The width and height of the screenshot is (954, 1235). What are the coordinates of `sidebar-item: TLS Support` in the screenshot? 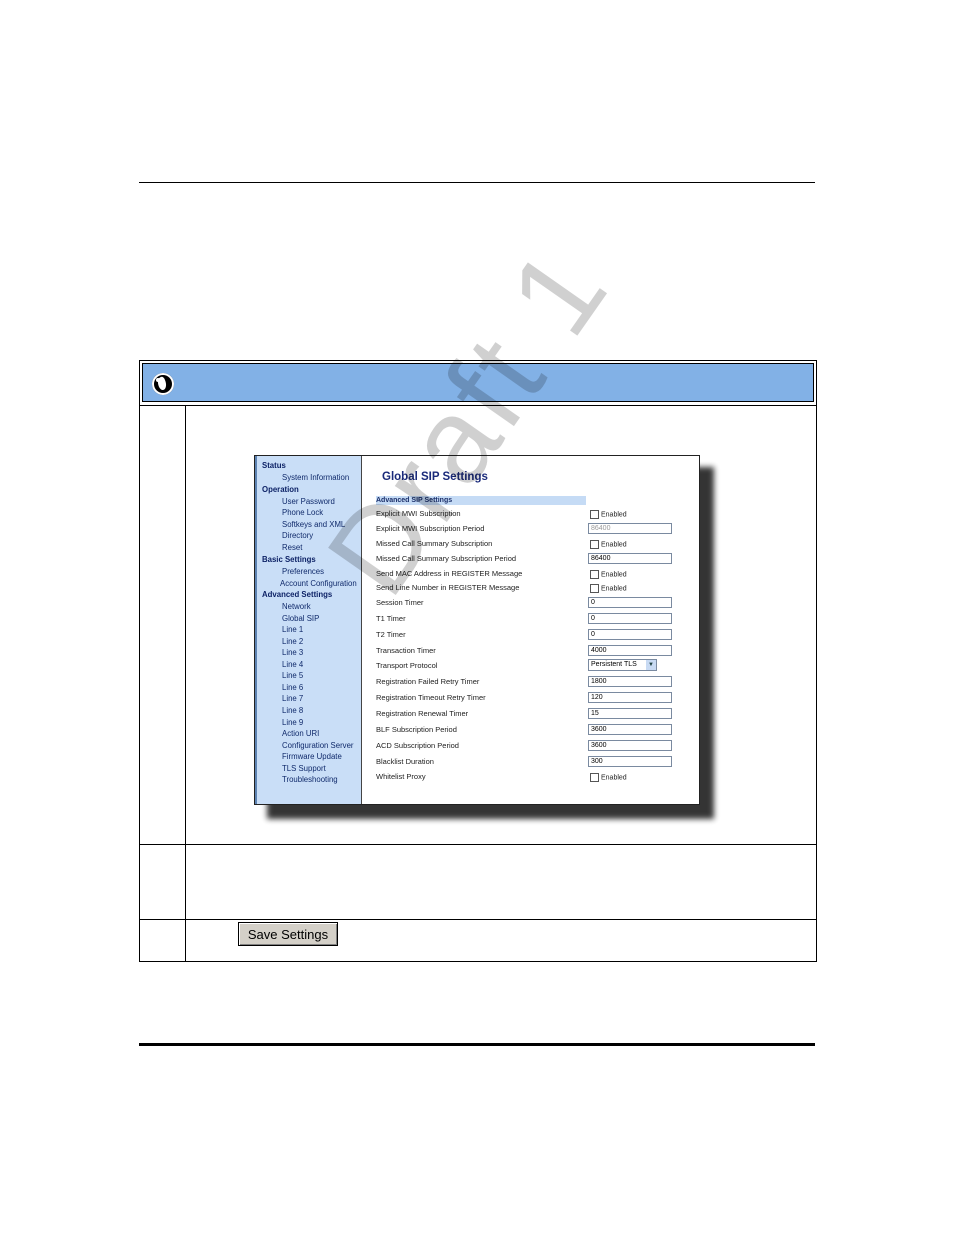 It's located at (304, 768).